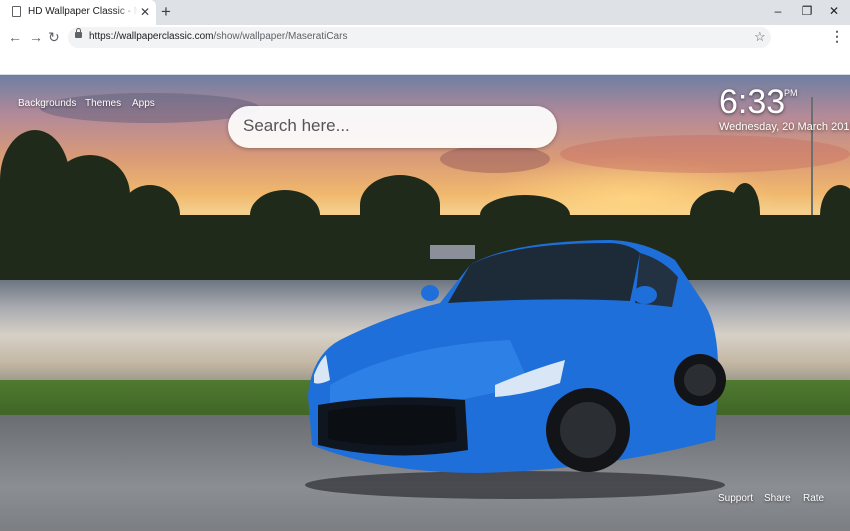 Image resolution: width=850 pixels, height=531 pixels. I want to click on search-bar, so click(392, 127).